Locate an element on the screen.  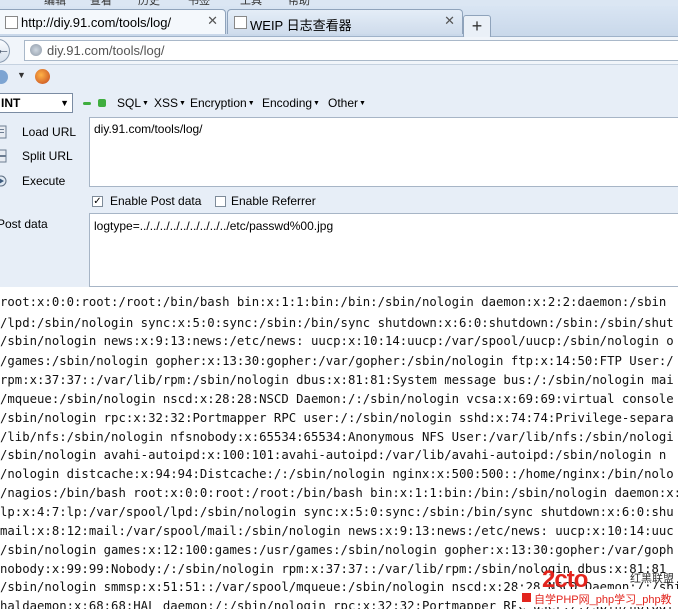
encryption-menu: Encryption▼ is located at coordinates (222, 103).